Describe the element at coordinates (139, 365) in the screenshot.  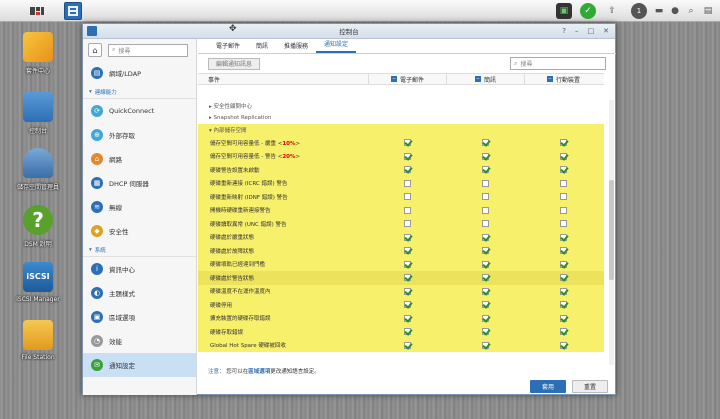
I see `sidebar-item: ✉ 通知設定` at that location.